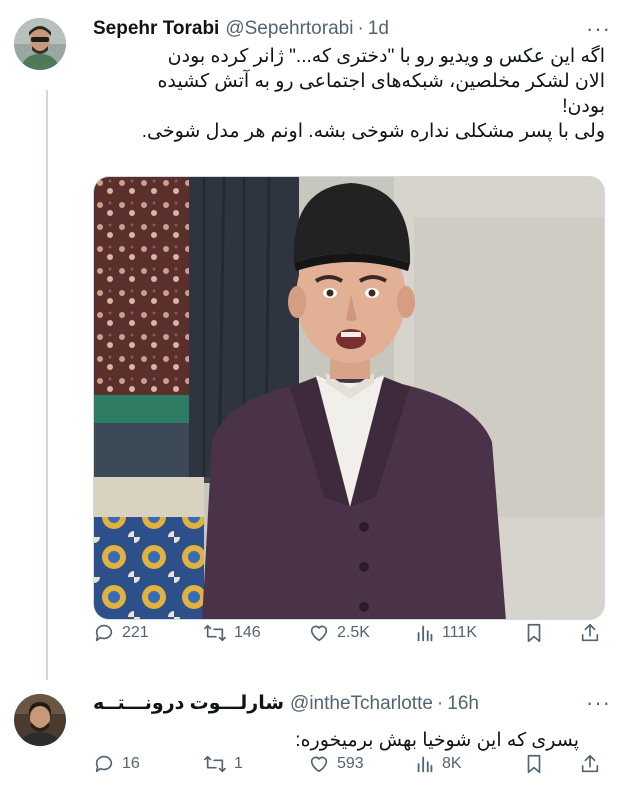 The height and width of the screenshot is (800, 618). What do you see at coordinates (336, 764) in the screenshot?
I see `reply-like-button: 593` at bounding box center [336, 764].